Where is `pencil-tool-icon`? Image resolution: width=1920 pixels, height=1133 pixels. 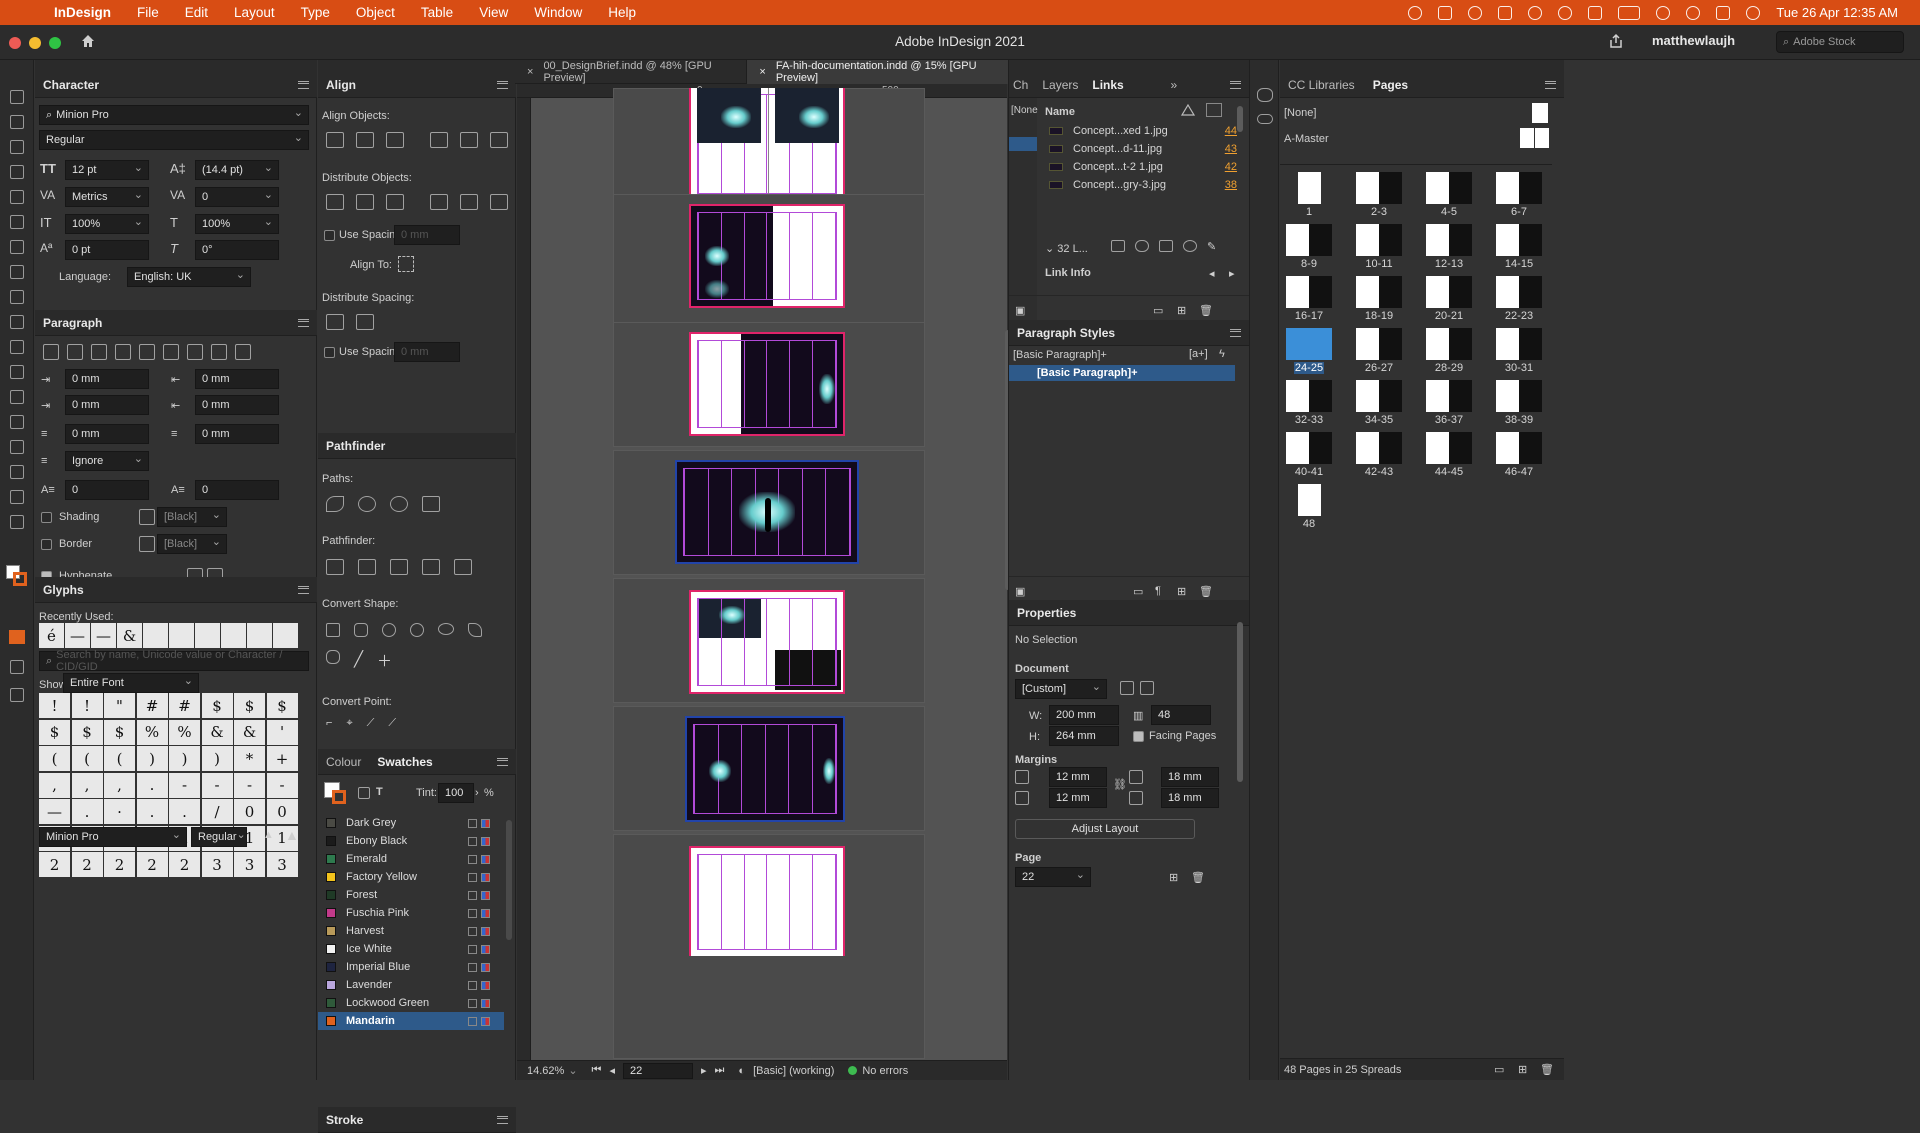 pencil-tool-icon is located at coordinates (17, 297).